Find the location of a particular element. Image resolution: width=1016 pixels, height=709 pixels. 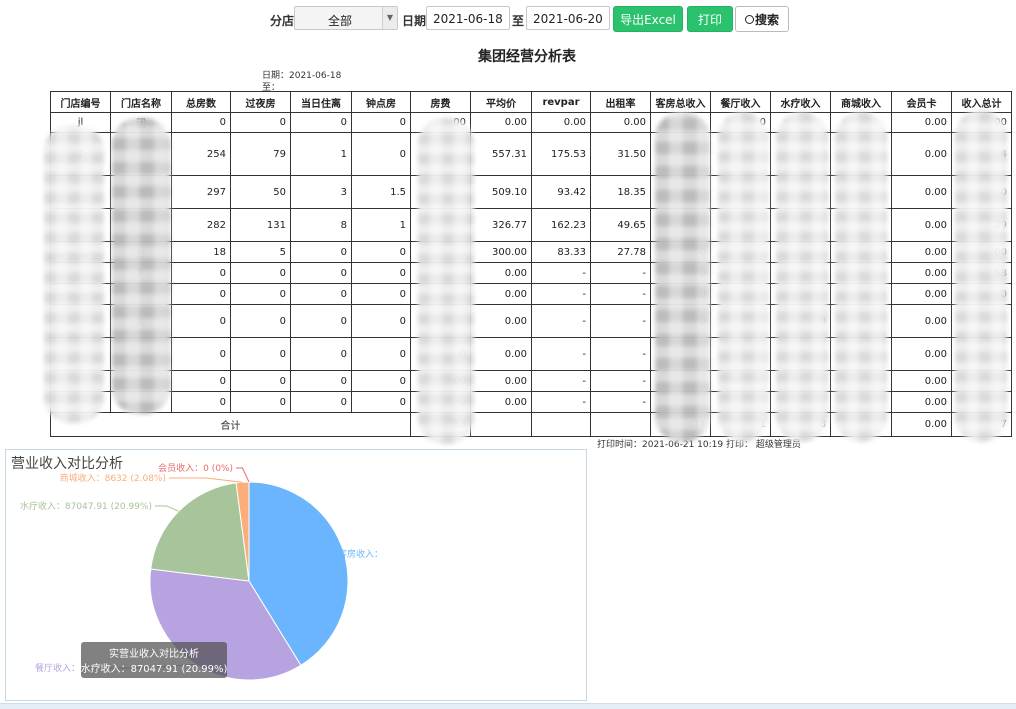

pie-label: 餐厅收入： is located at coordinates (57, 668).